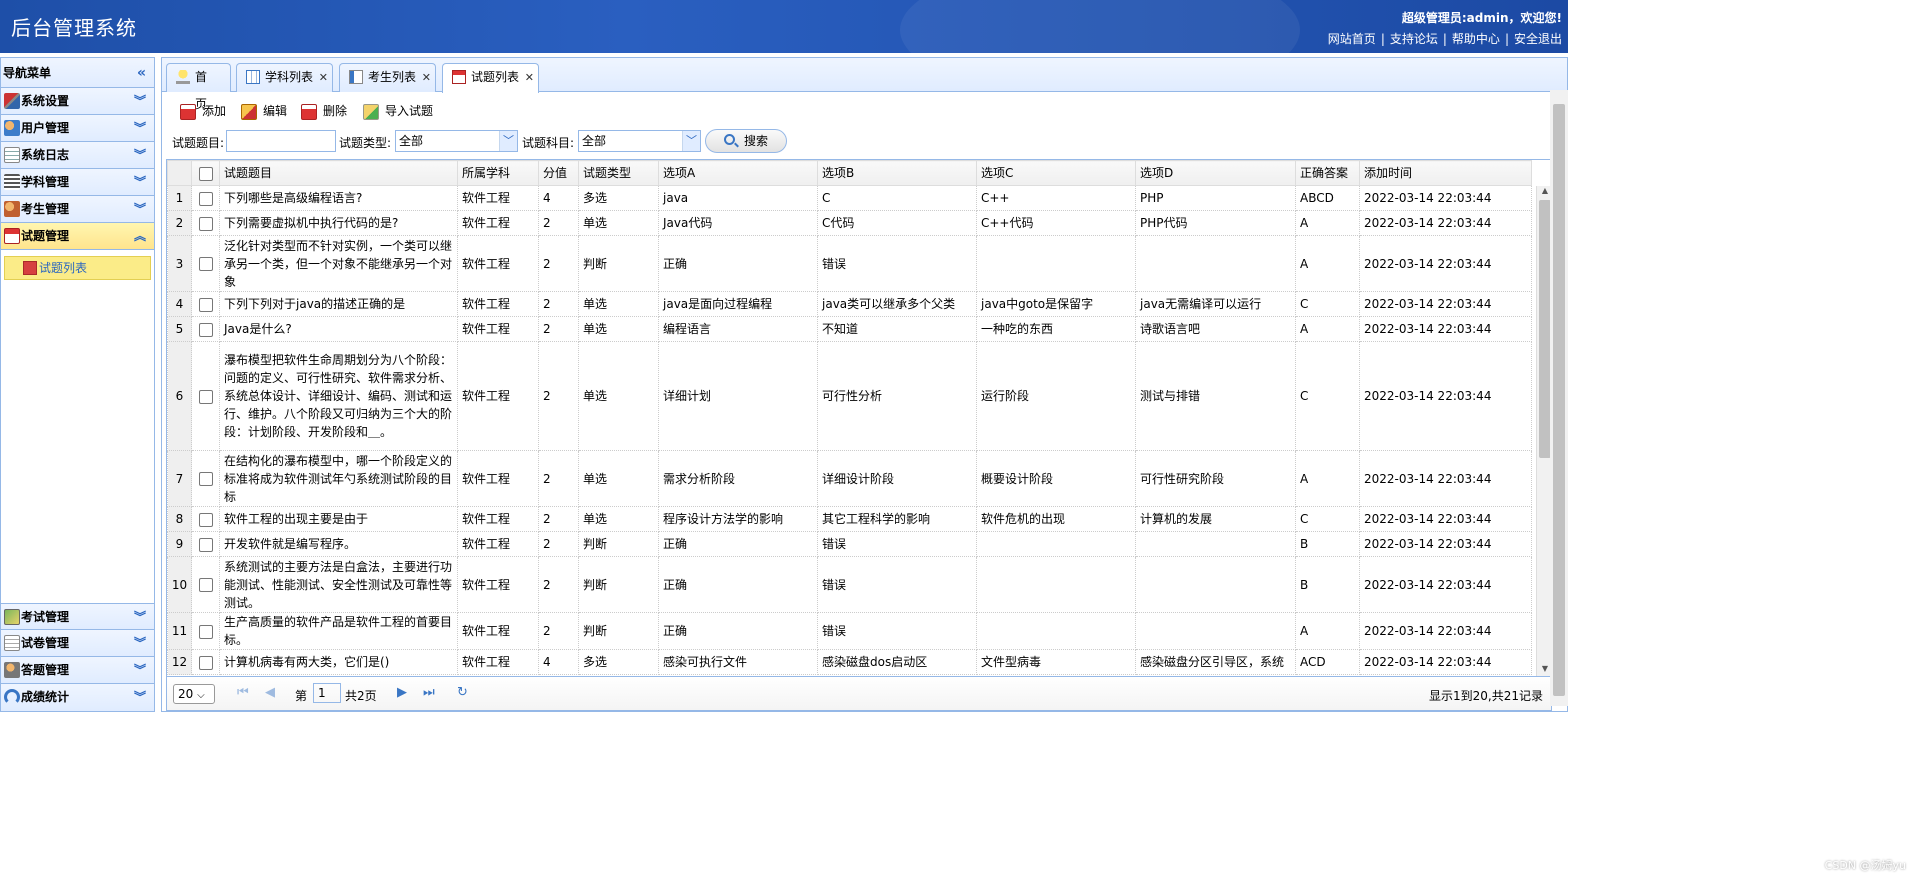  I want to click on page-number-input: 1, so click(327, 693).